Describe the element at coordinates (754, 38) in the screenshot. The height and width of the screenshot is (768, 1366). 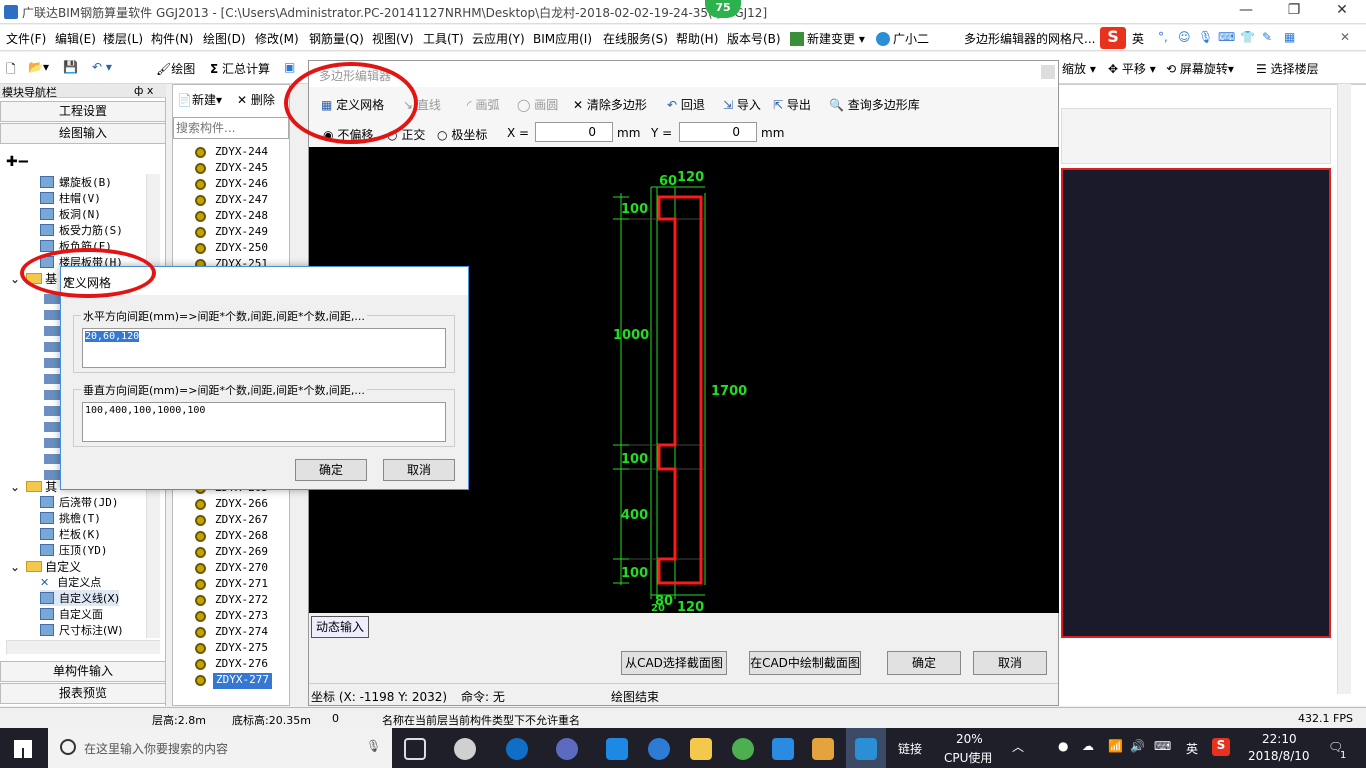
I see `menu-version: 版本号(B)` at that location.